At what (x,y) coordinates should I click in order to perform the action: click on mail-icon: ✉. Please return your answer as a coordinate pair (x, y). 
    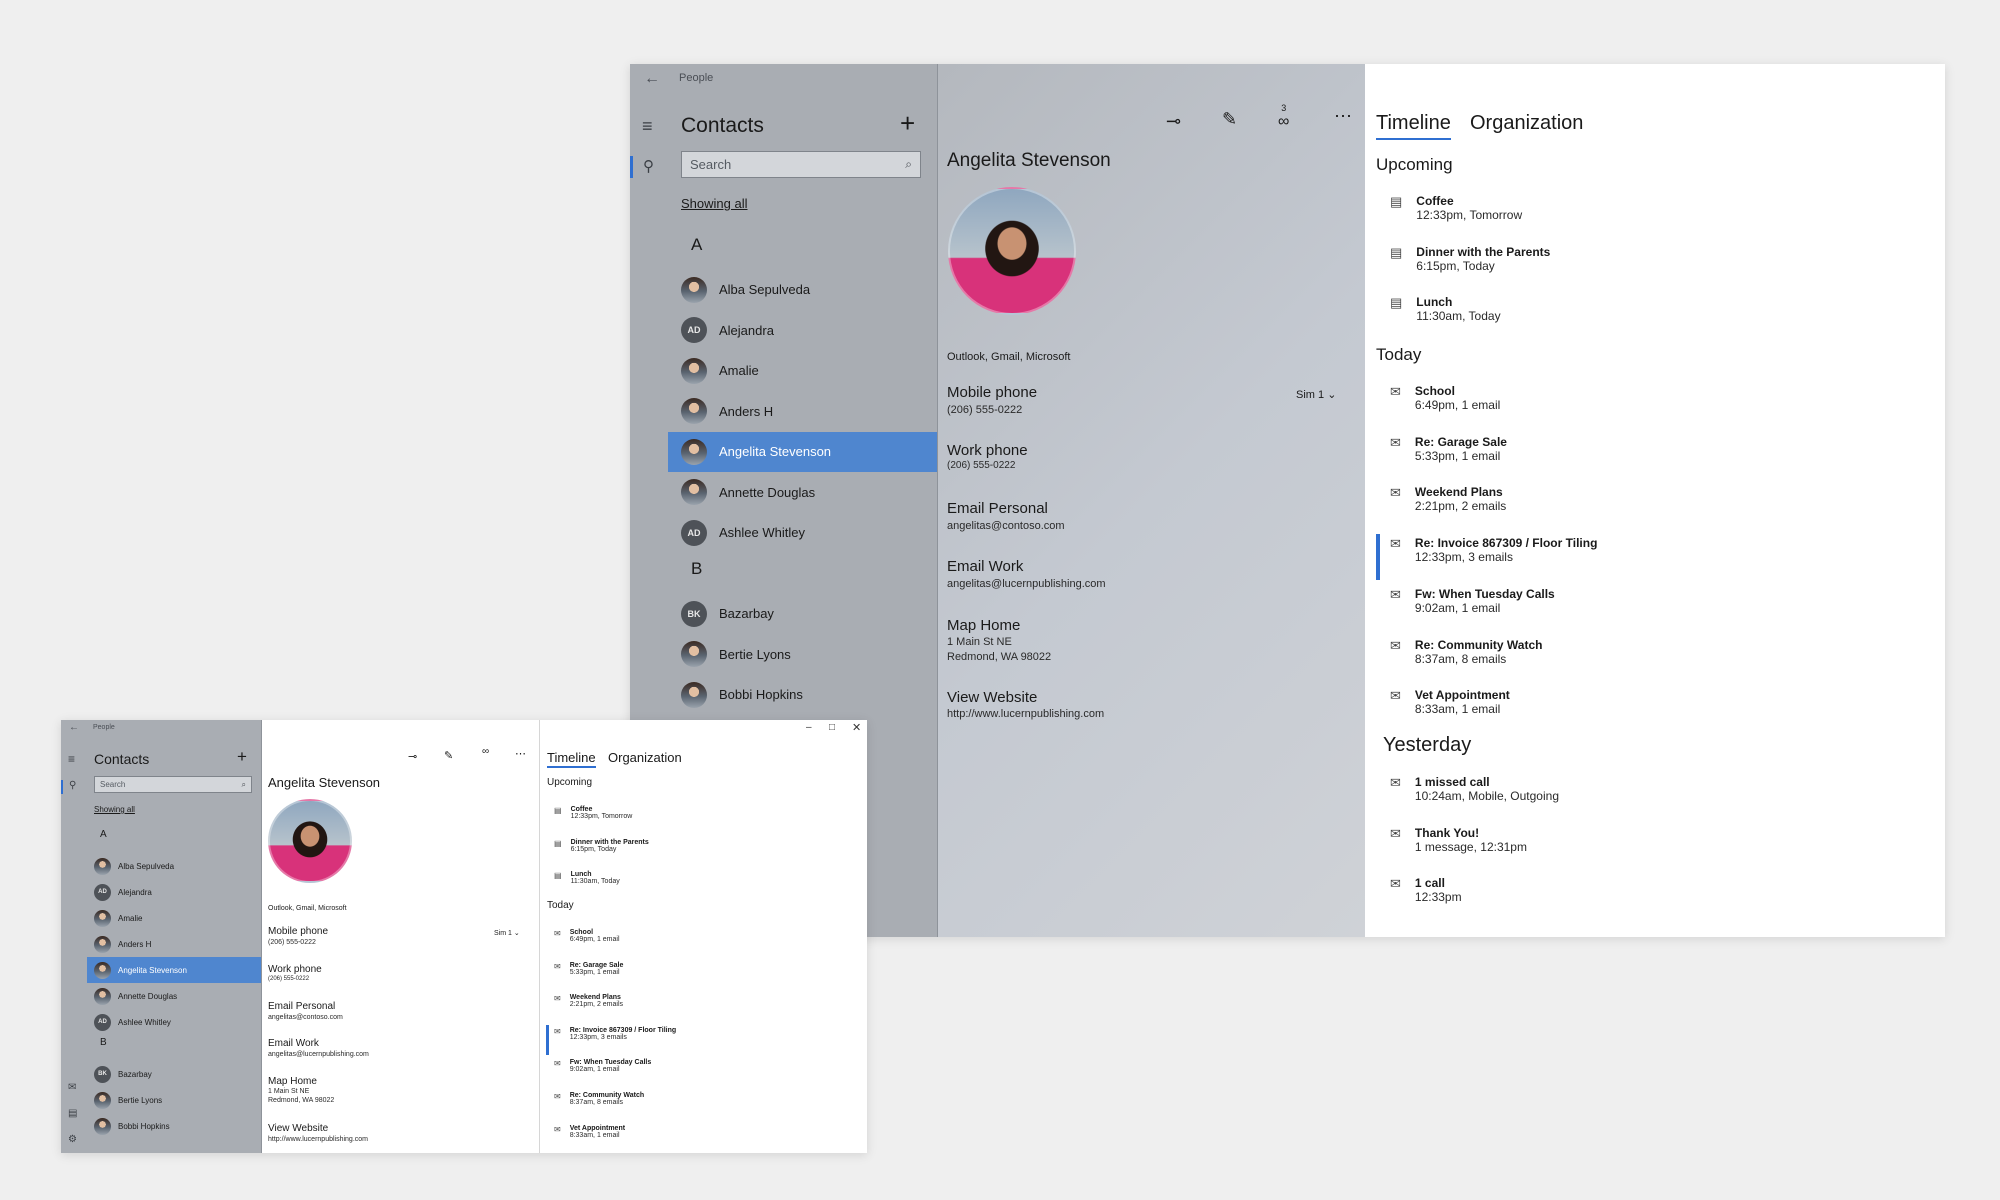
    Looking at the image, I should click on (72, 1087).